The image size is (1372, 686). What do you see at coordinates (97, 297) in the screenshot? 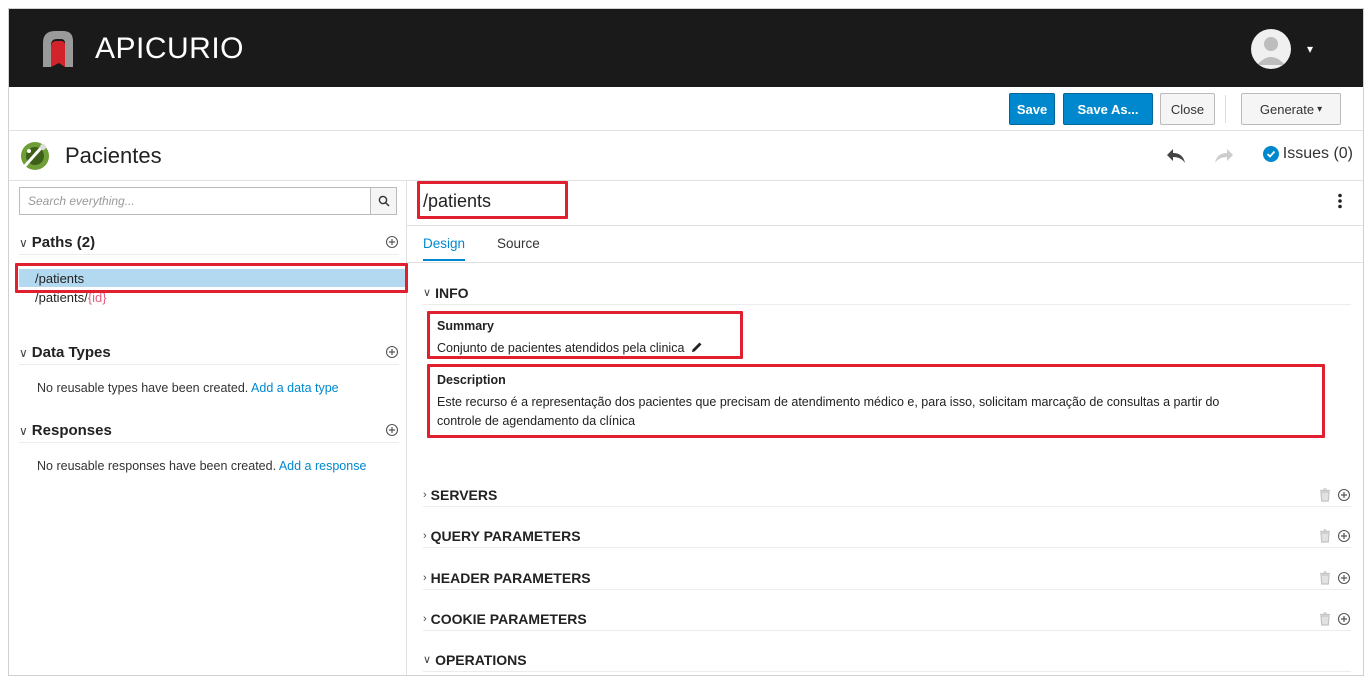
I see `path-param: {id}` at bounding box center [97, 297].